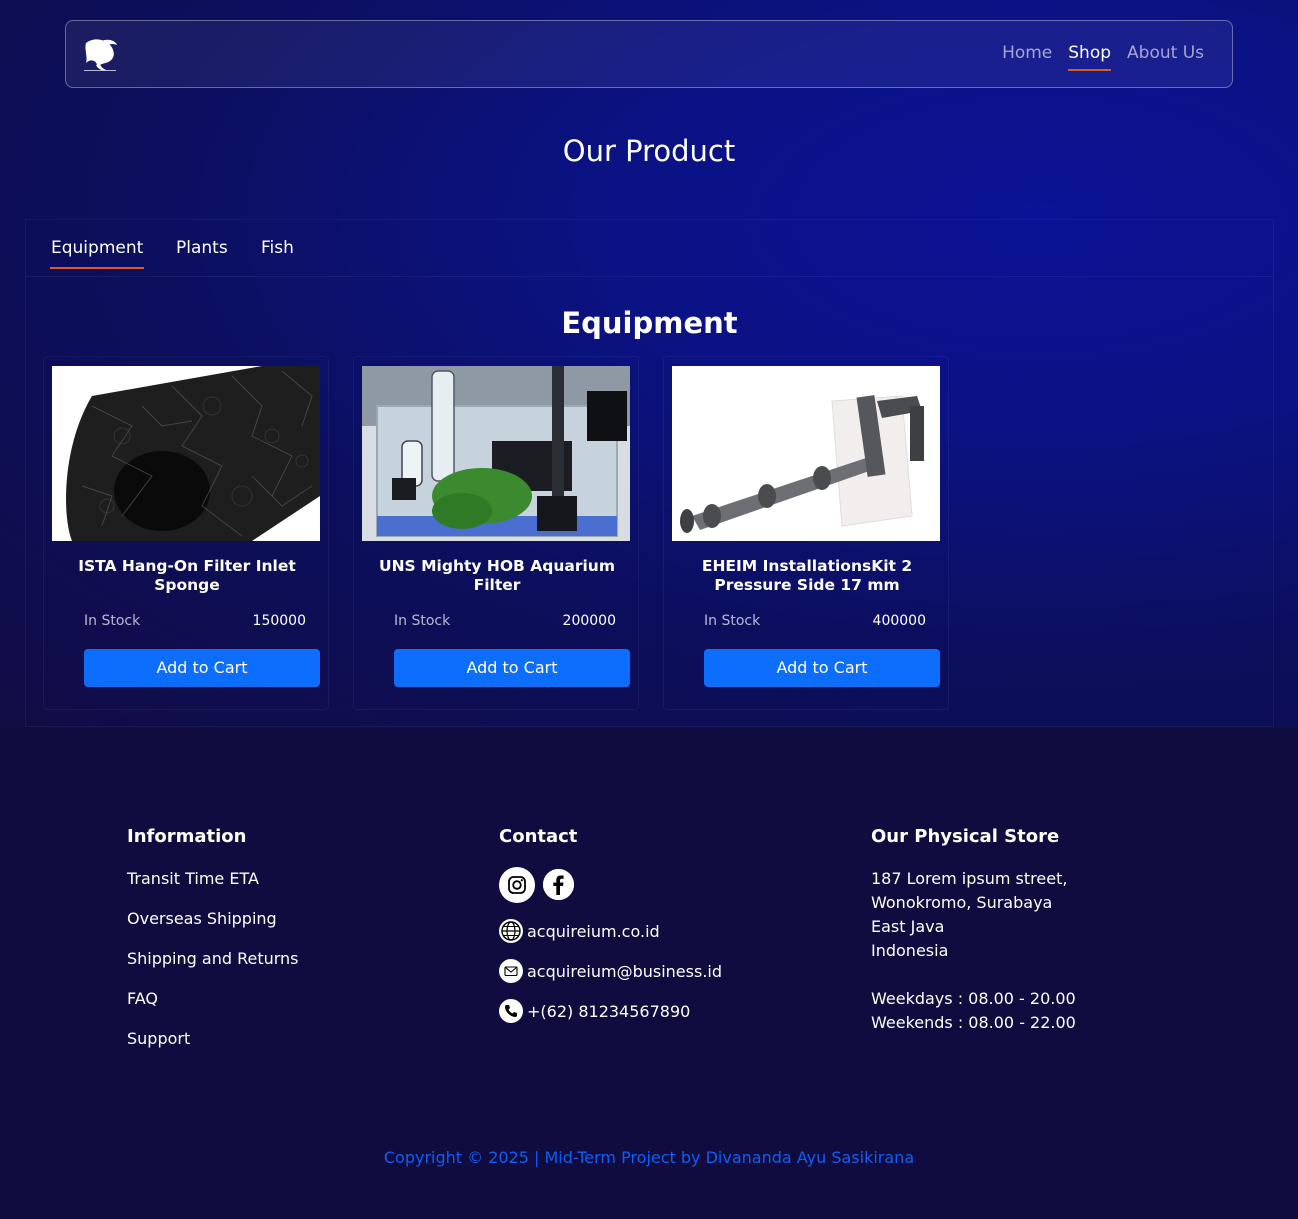  What do you see at coordinates (202, 252) in the screenshot?
I see `tab-plants: Plants` at bounding box center [202, 252].